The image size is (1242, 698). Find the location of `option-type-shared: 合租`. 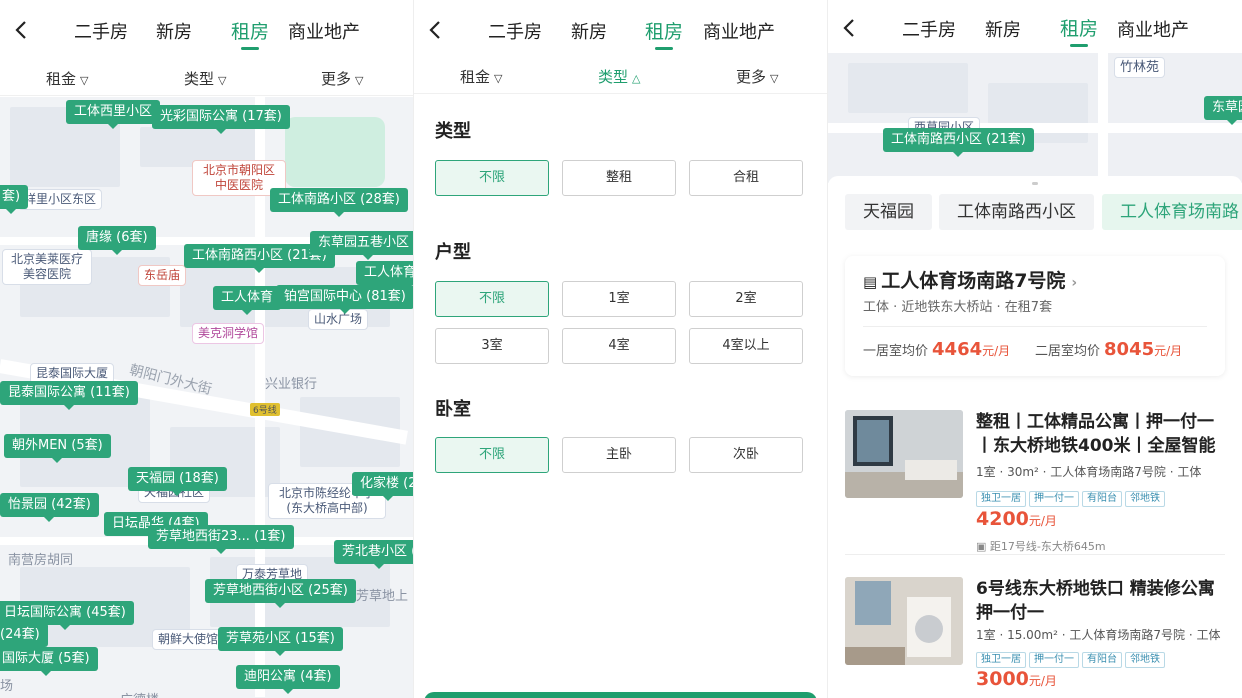

option-type-shared: 合租 is located at coordinates (746, 178).